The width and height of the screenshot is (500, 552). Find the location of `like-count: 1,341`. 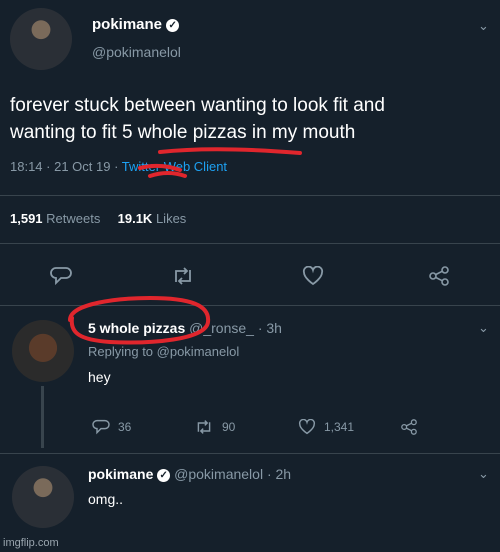

like-count: 1,341 is located at coordinates (339, 427).